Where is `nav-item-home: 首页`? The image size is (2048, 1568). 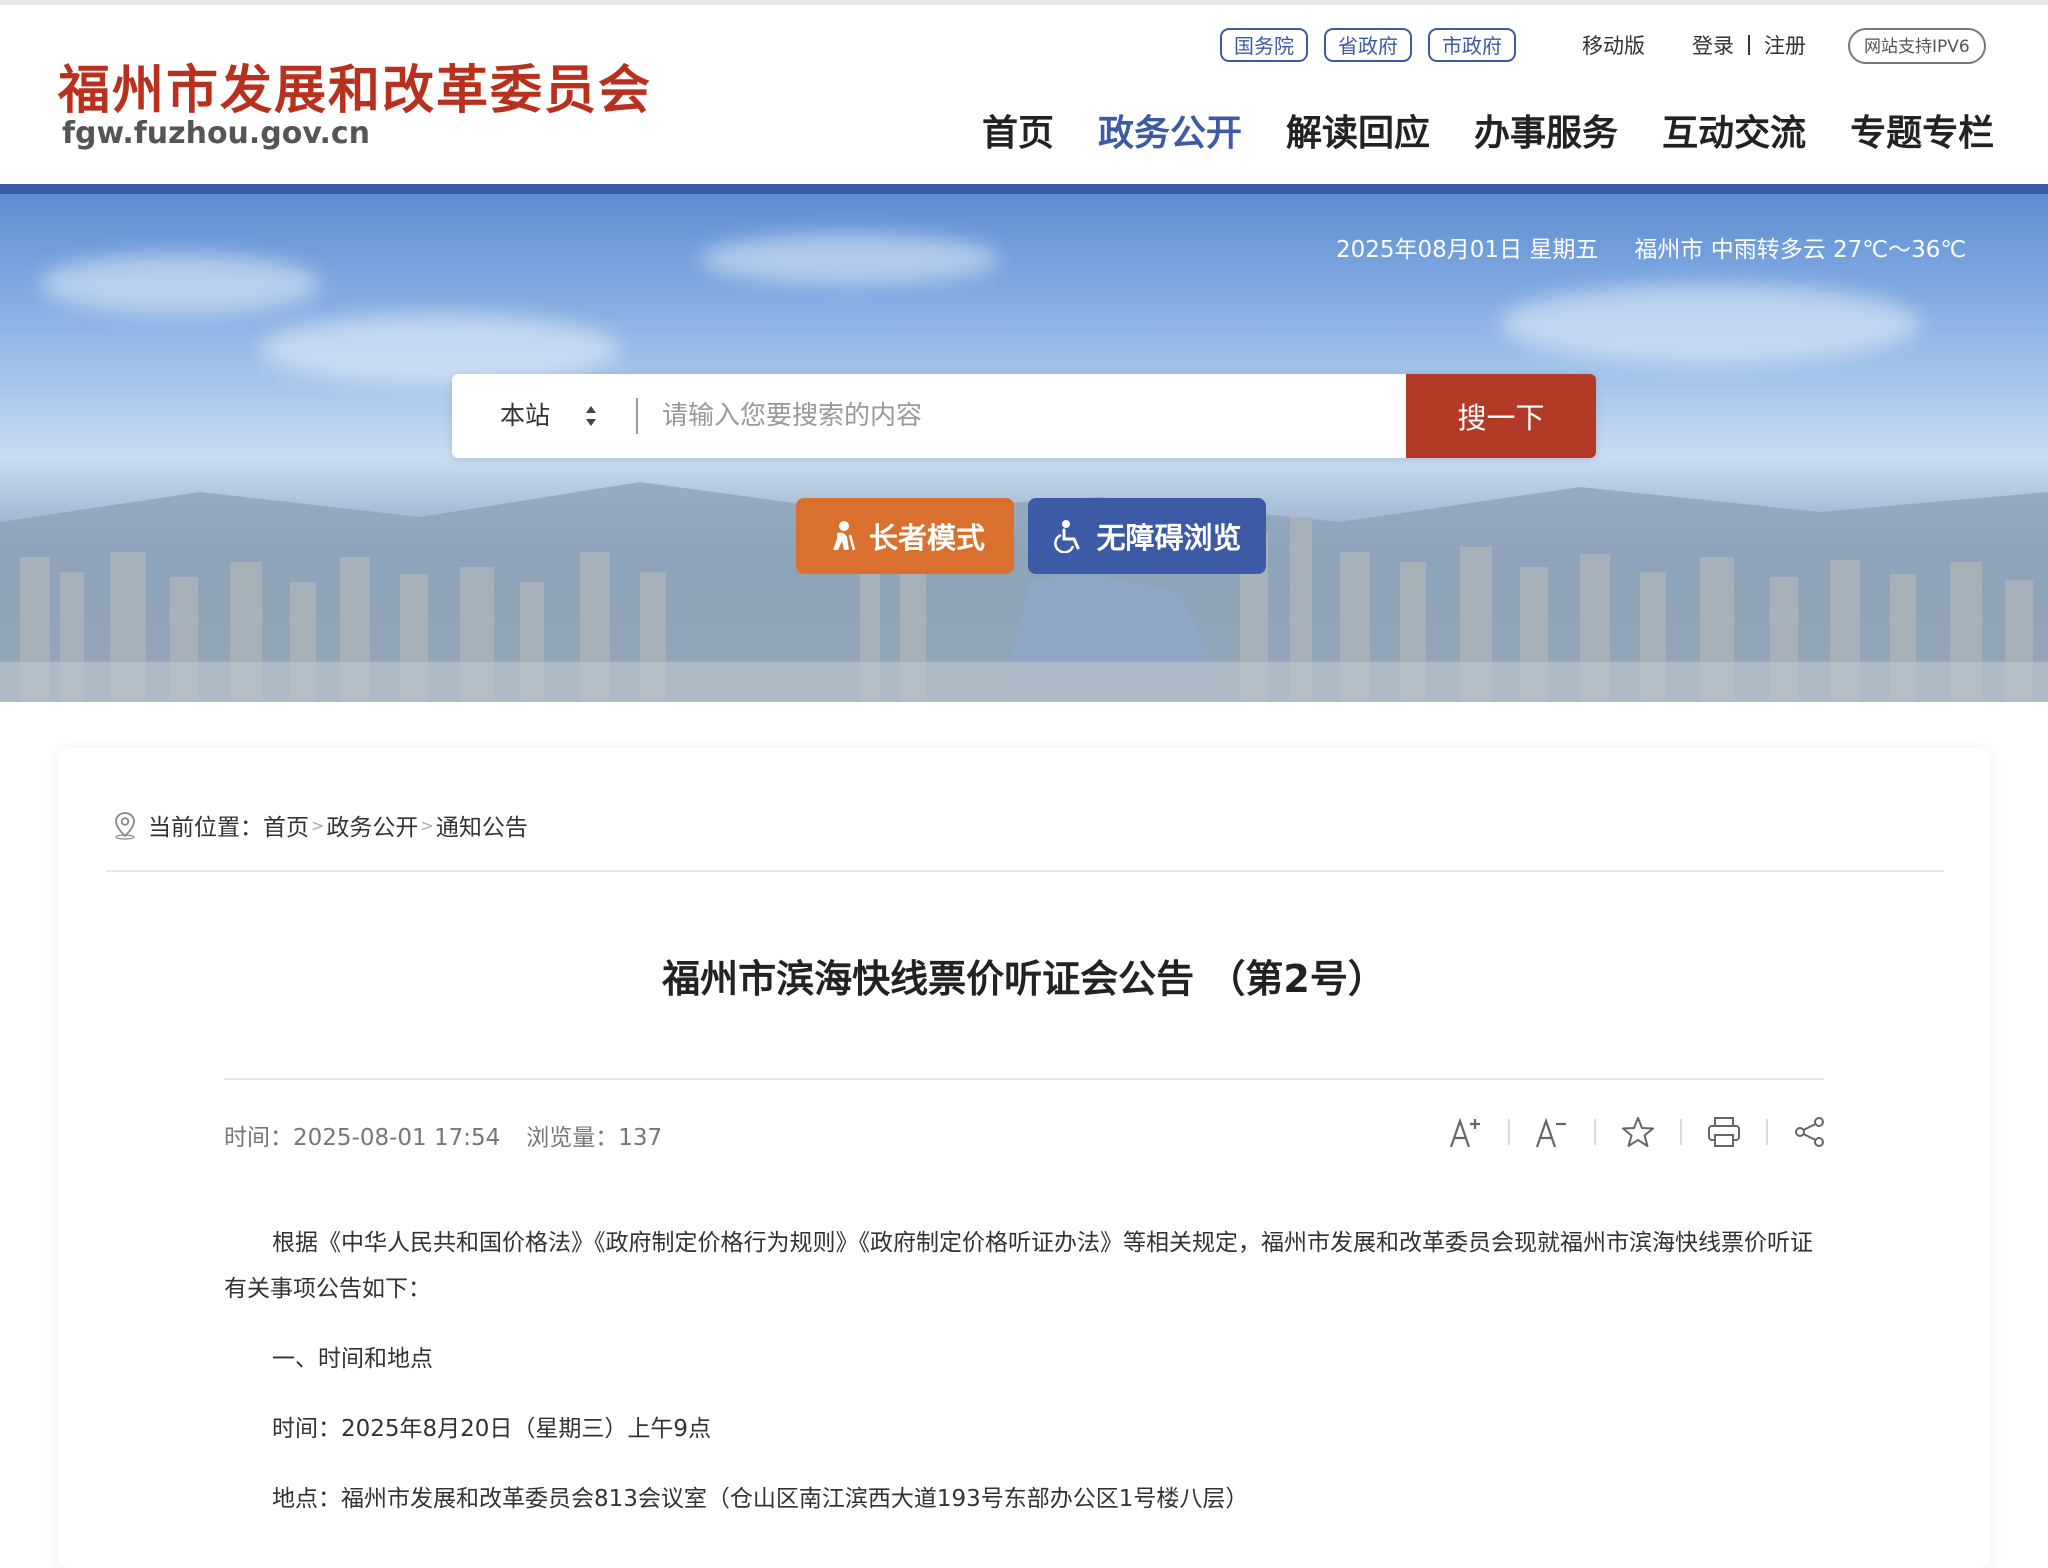 nav-item-home: 首页 is located at coordinates (1018, 130).